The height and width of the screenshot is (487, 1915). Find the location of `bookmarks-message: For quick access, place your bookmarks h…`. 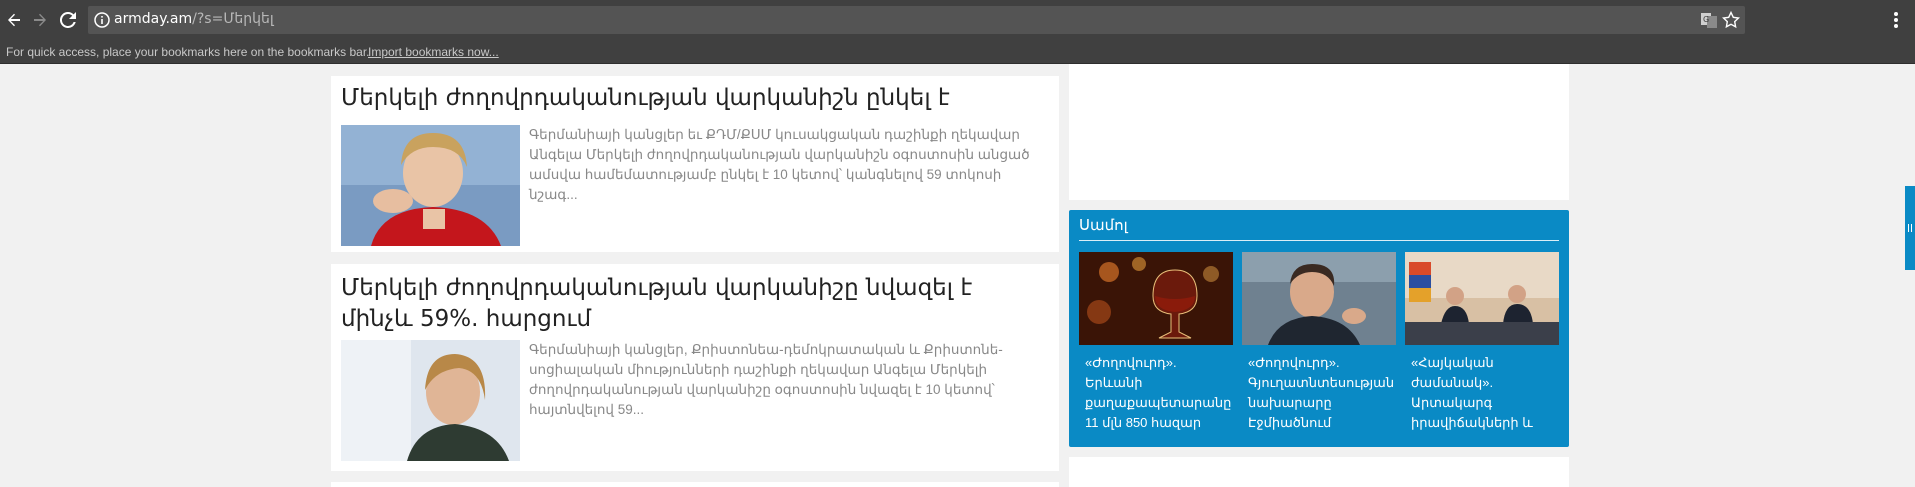

bookmarks-message: For quick access, place your bookmarks h… is located at coordinates (188, 52).